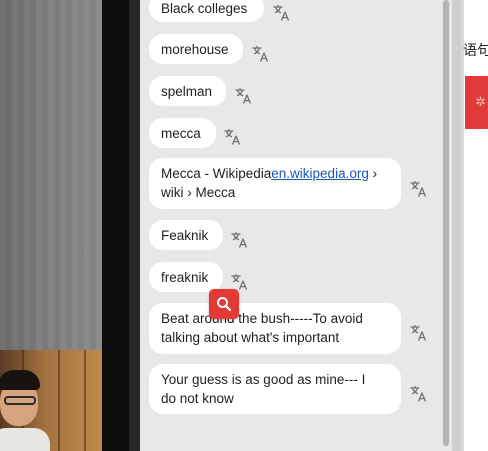 The image size is (488, 451). I want to click on message-bubble: morehouse, so click(196, 49).